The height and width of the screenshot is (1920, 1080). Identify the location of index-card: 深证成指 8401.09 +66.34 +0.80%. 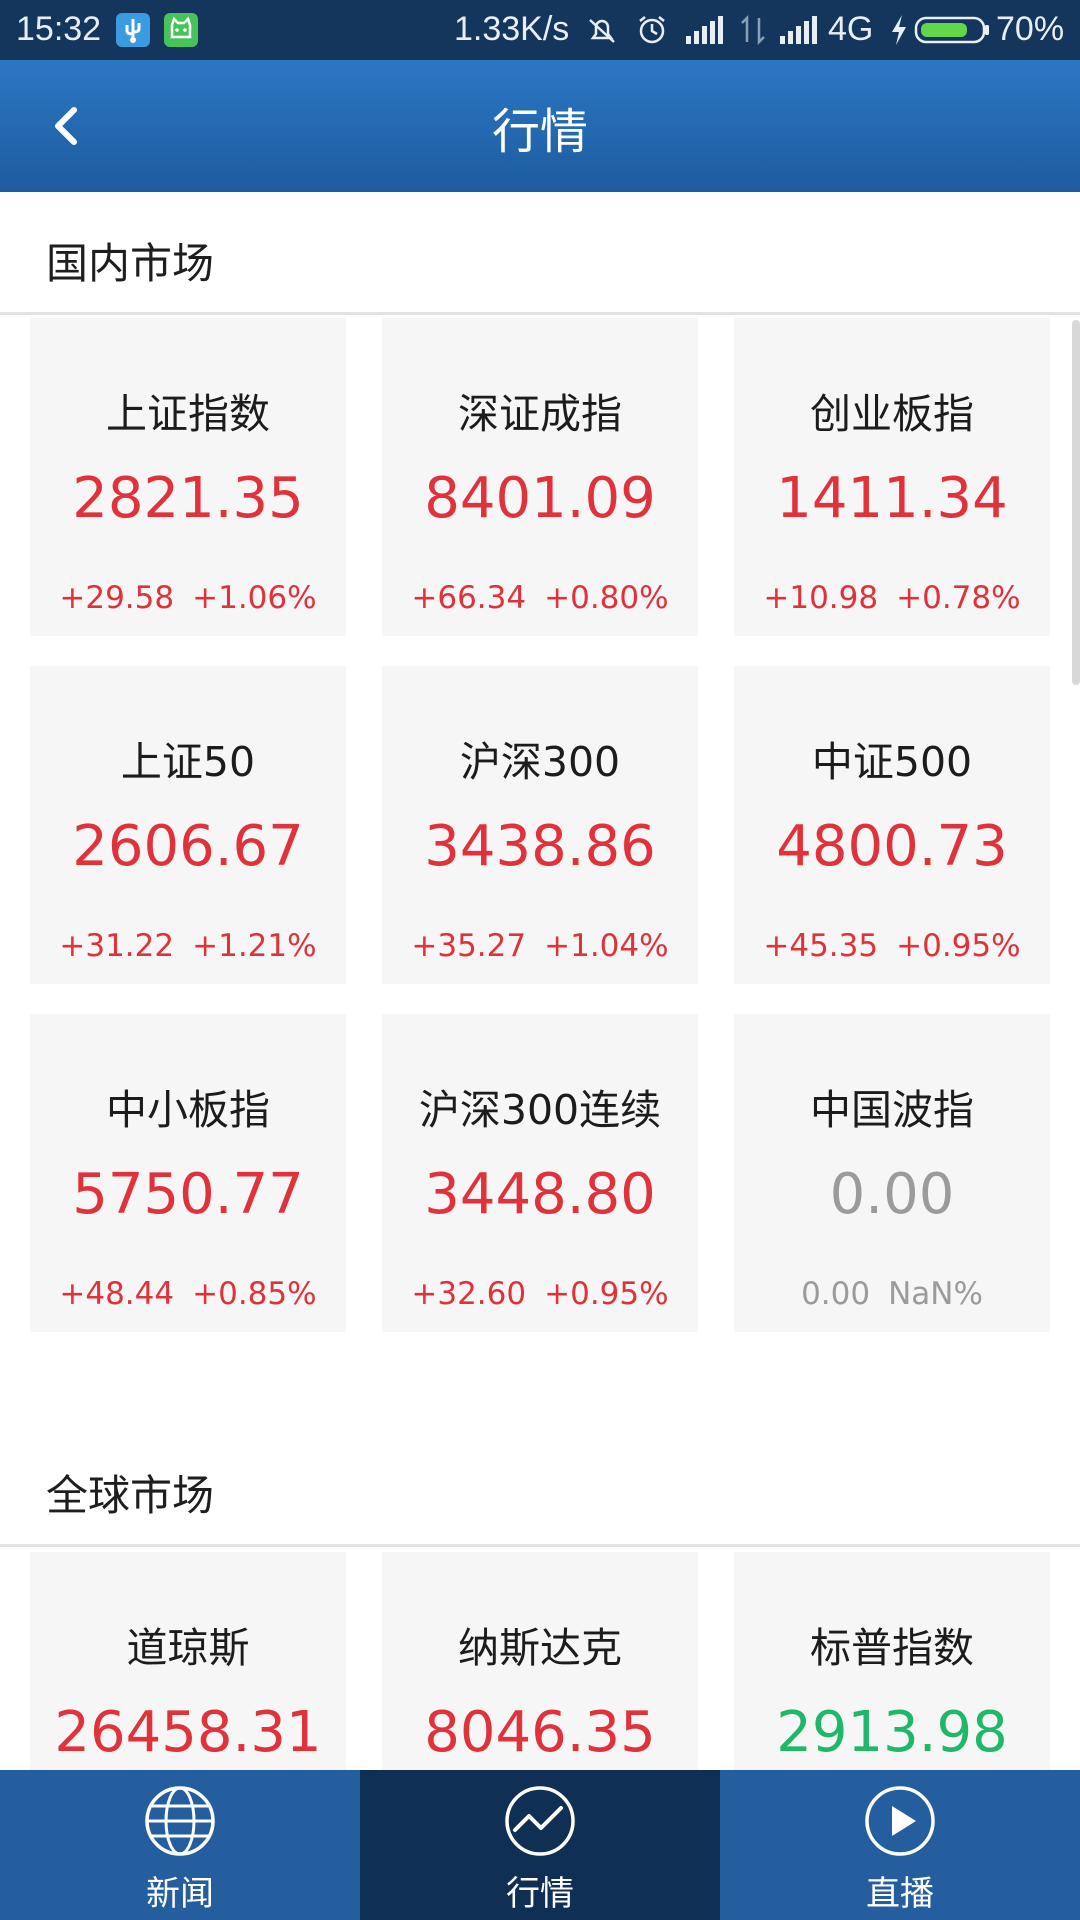
(540, 477).